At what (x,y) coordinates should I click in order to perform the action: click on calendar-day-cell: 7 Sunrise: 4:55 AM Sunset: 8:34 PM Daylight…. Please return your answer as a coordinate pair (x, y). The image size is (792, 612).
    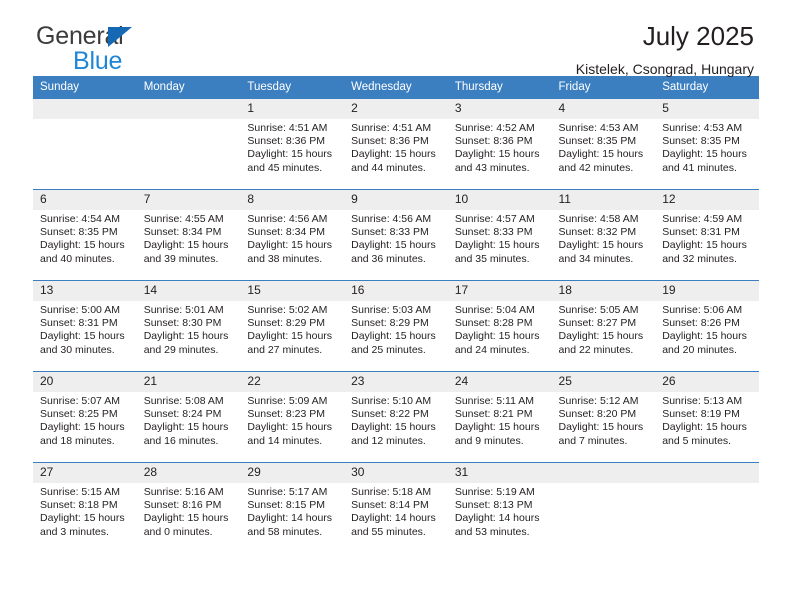
    Looking at the image, I should click on (188, 235).